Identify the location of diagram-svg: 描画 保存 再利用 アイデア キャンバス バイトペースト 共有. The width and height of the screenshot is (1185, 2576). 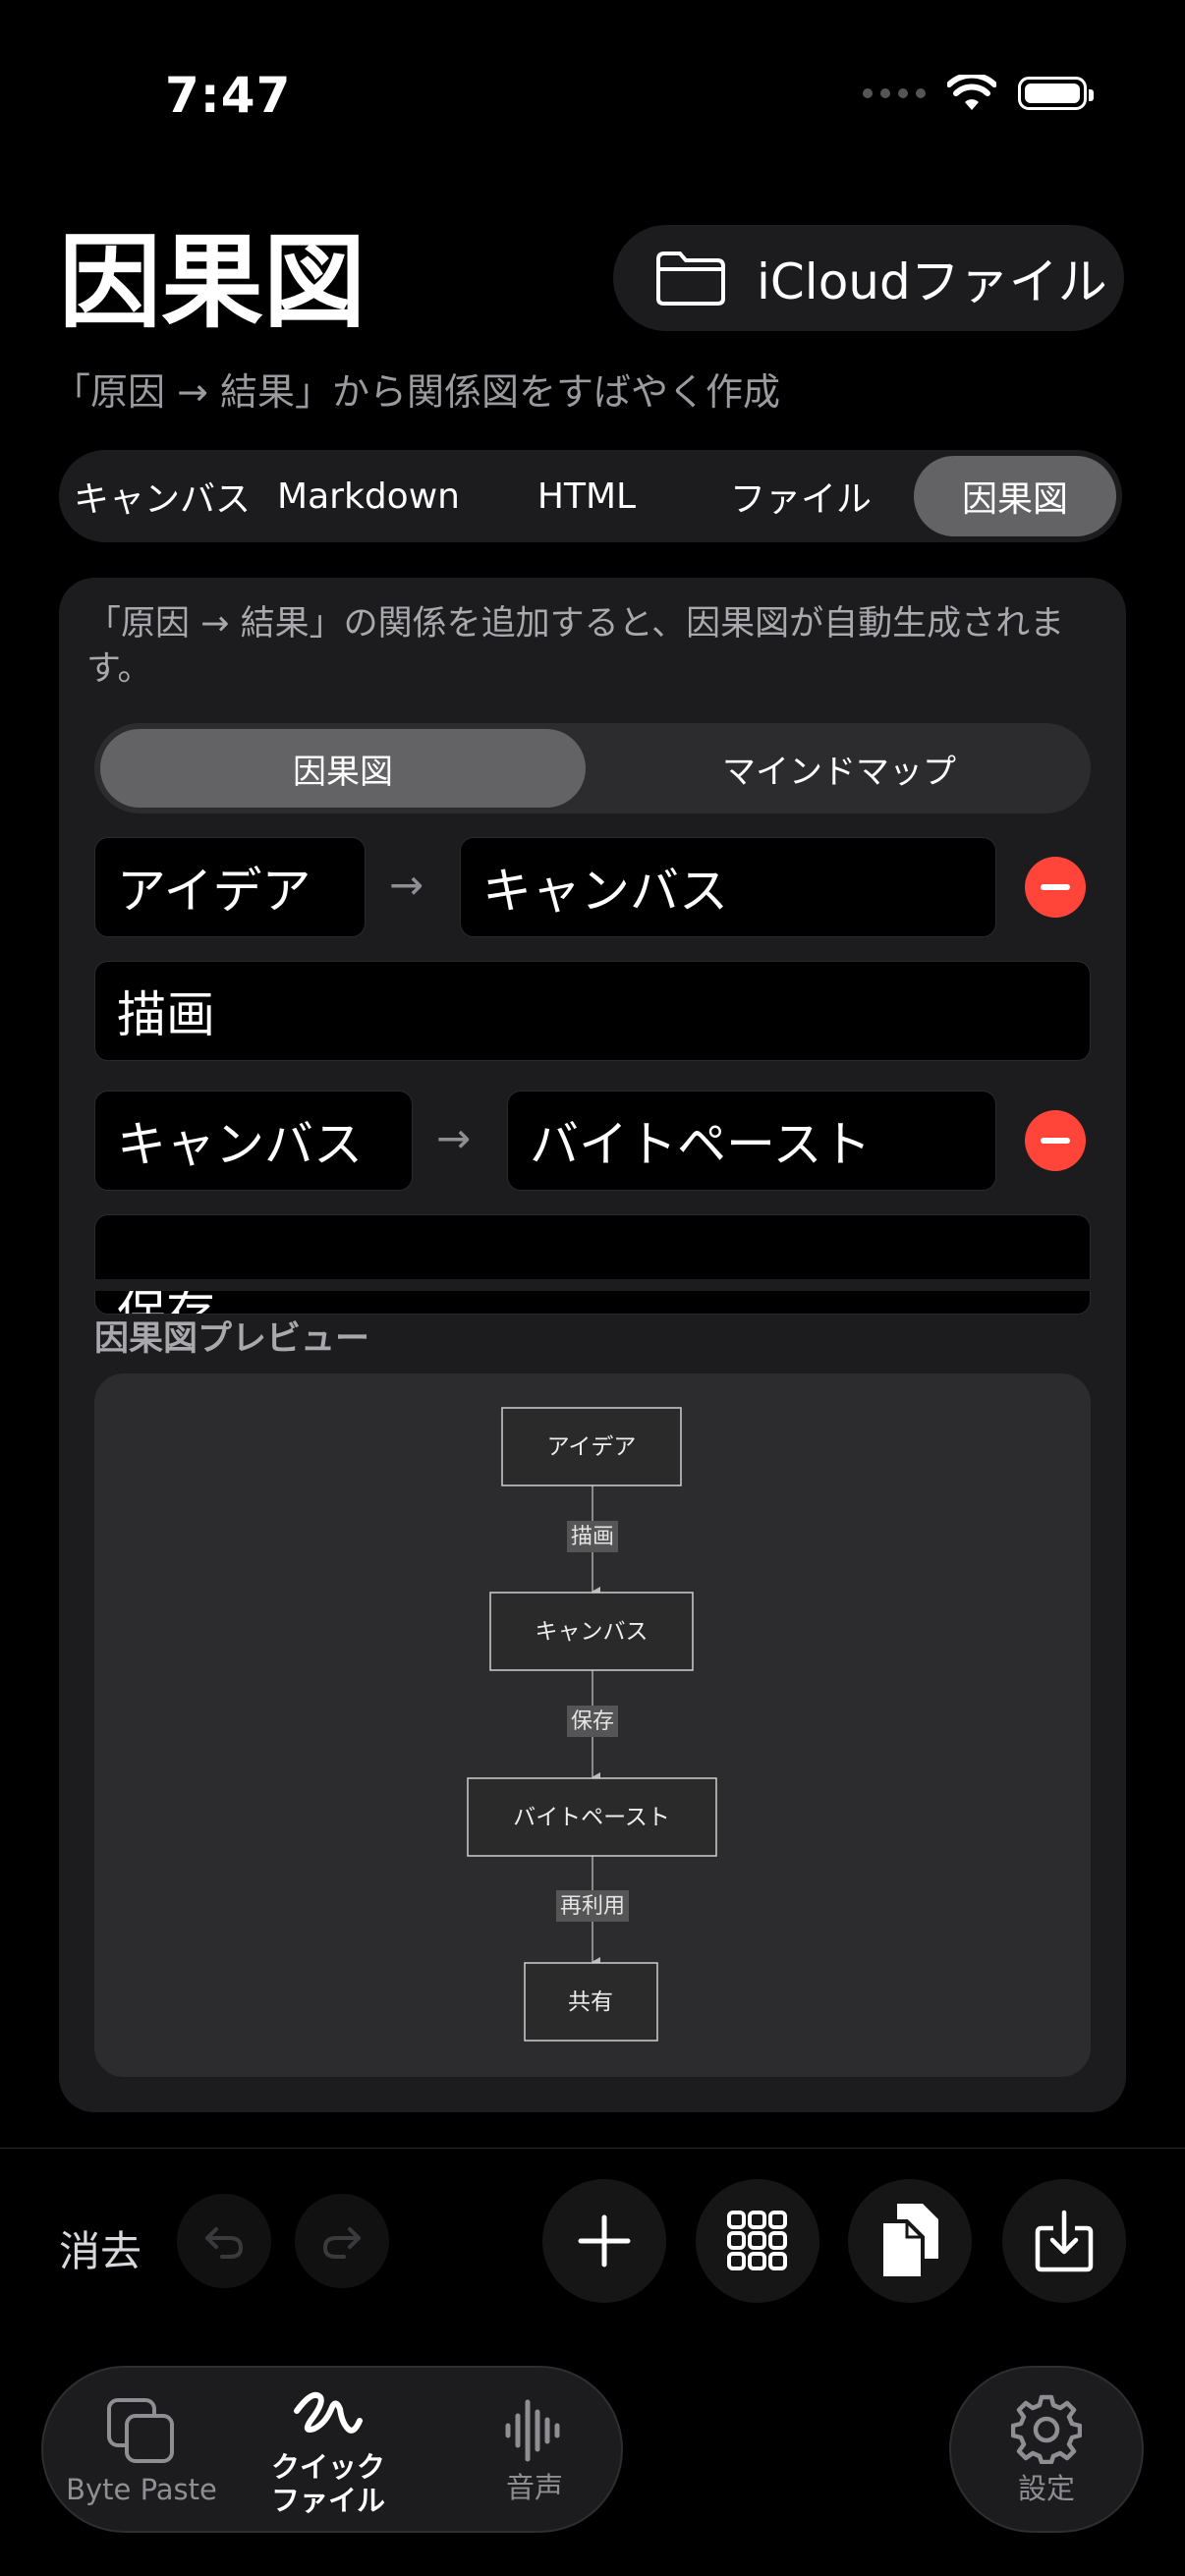
(592, 1724).